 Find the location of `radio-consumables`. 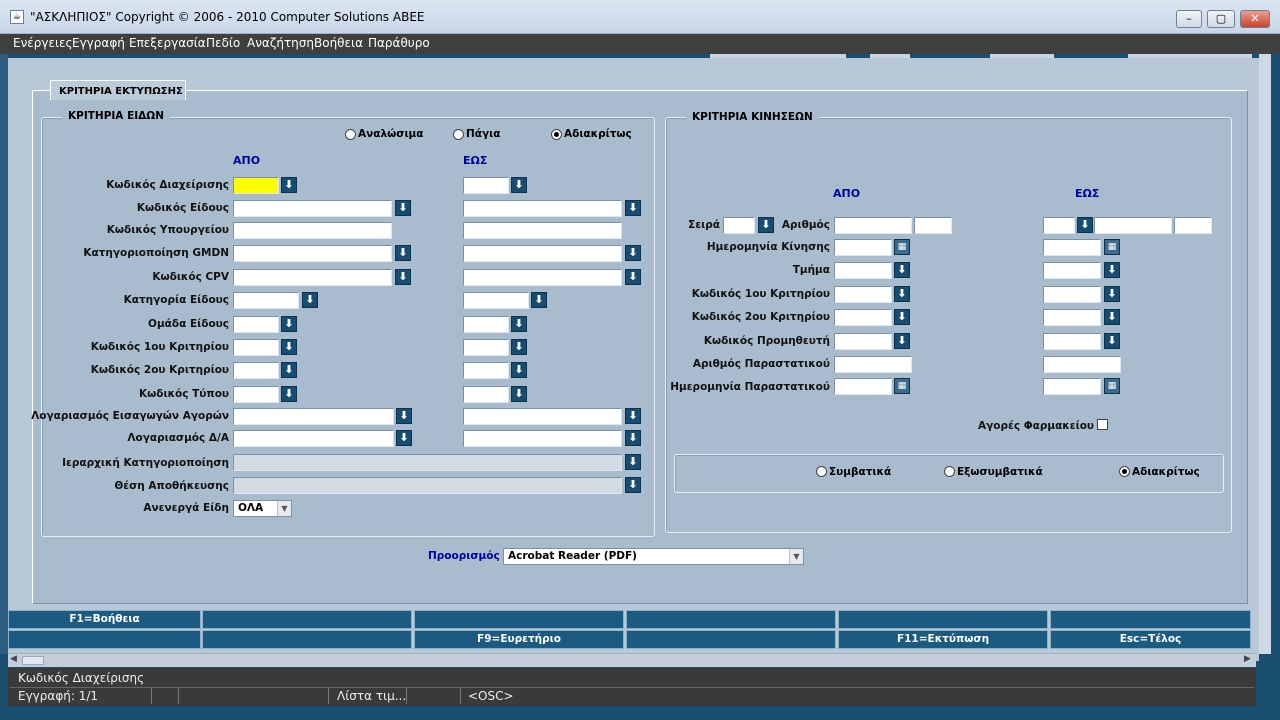

radio-consumables is located at coordinates (350, 134).